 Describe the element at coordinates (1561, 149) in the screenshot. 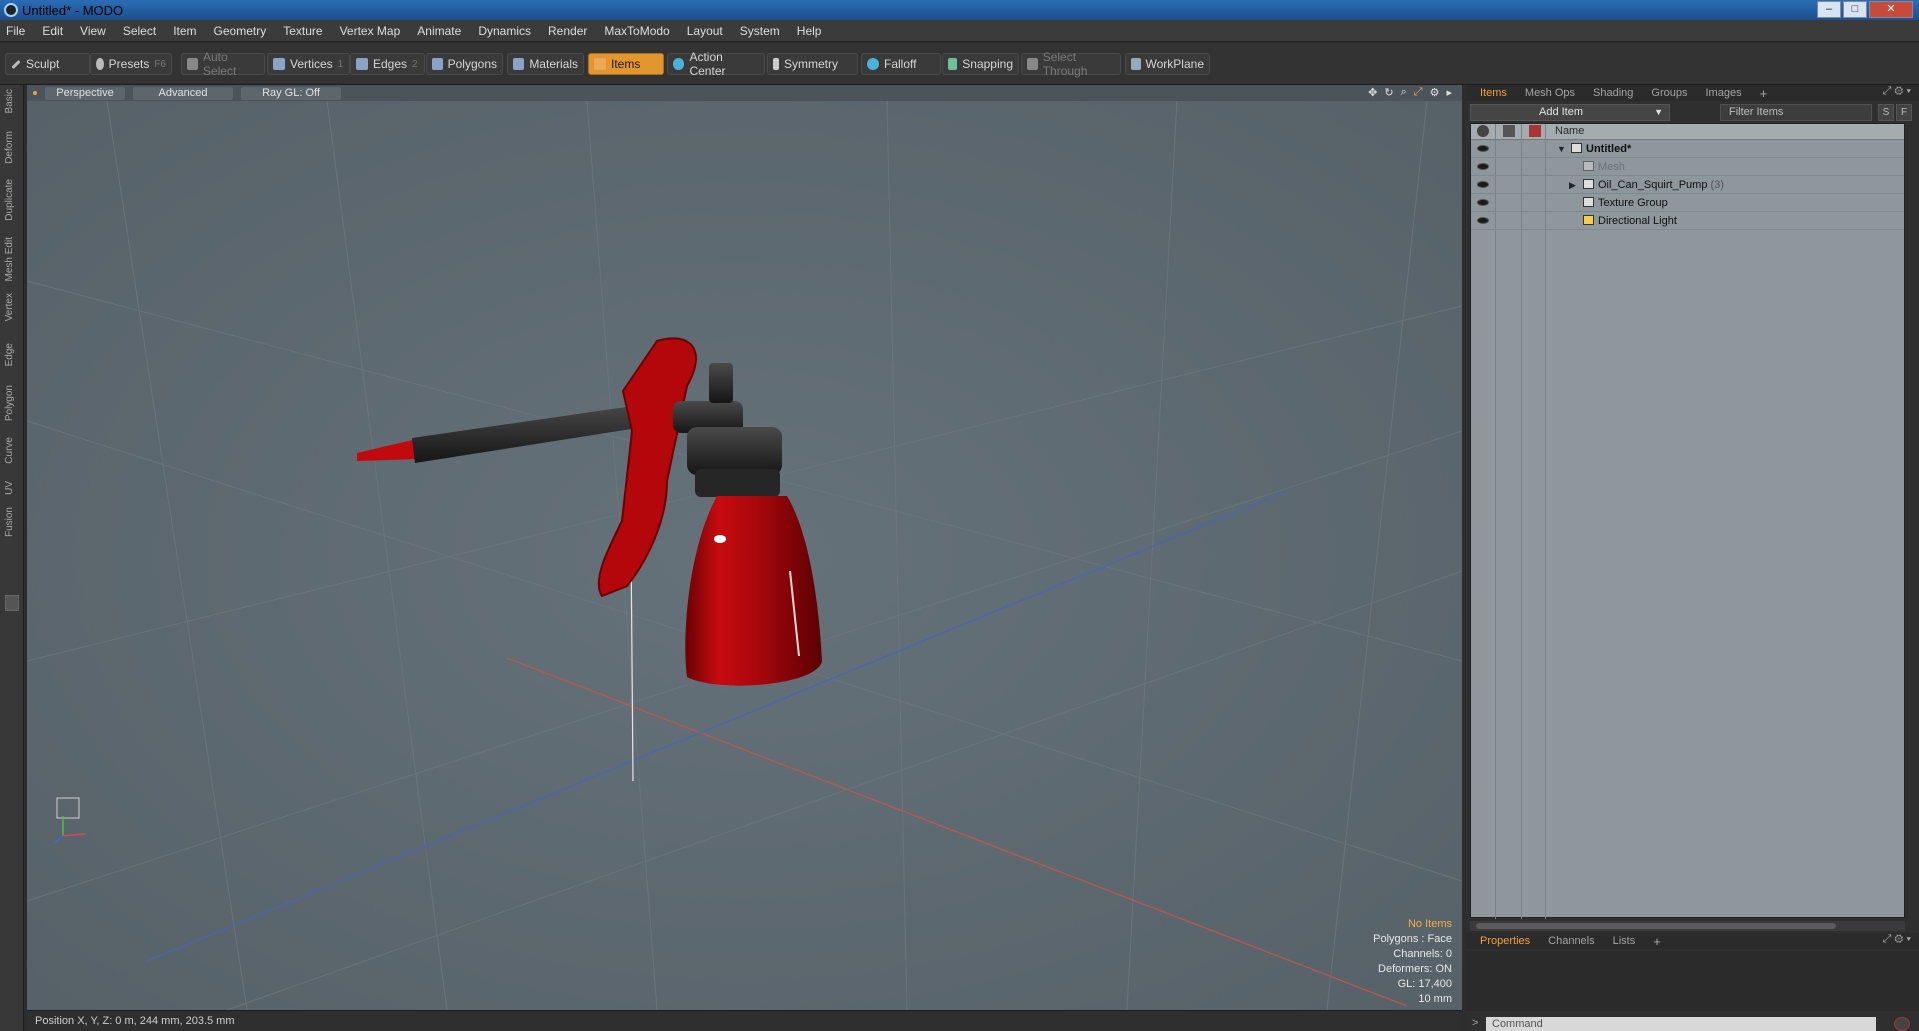

I see `expand-down-icon: ▼` at that location.